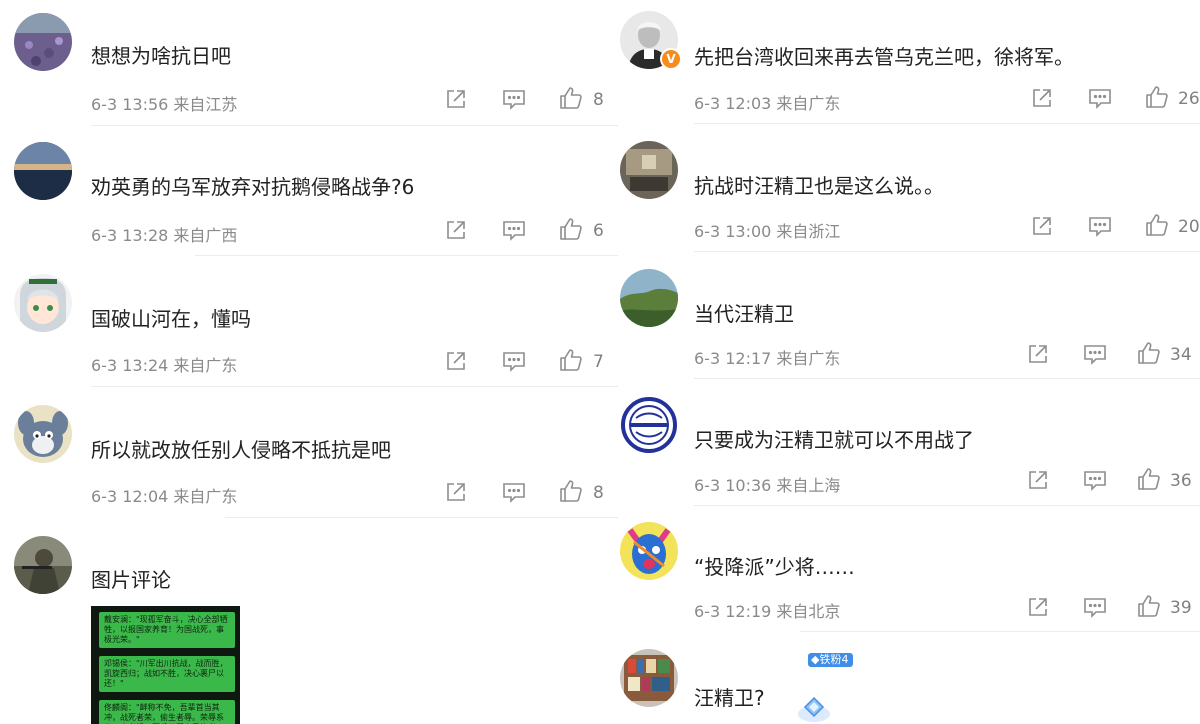 This screenshot has height=724, width=1200. What do you see at coordinates (744, 314) in the screenshot?
I see `comment-text: 当代汪精卫` at bounding box center [744, 314].